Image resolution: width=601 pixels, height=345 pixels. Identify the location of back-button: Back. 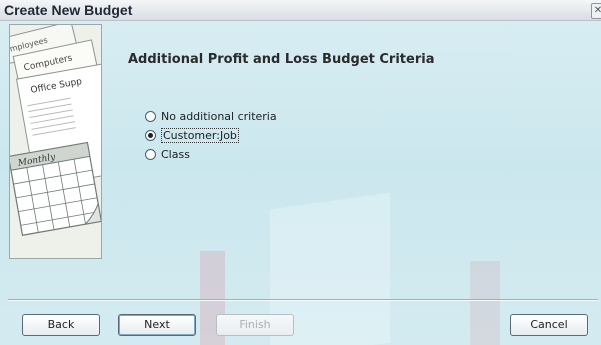
(61, 325).